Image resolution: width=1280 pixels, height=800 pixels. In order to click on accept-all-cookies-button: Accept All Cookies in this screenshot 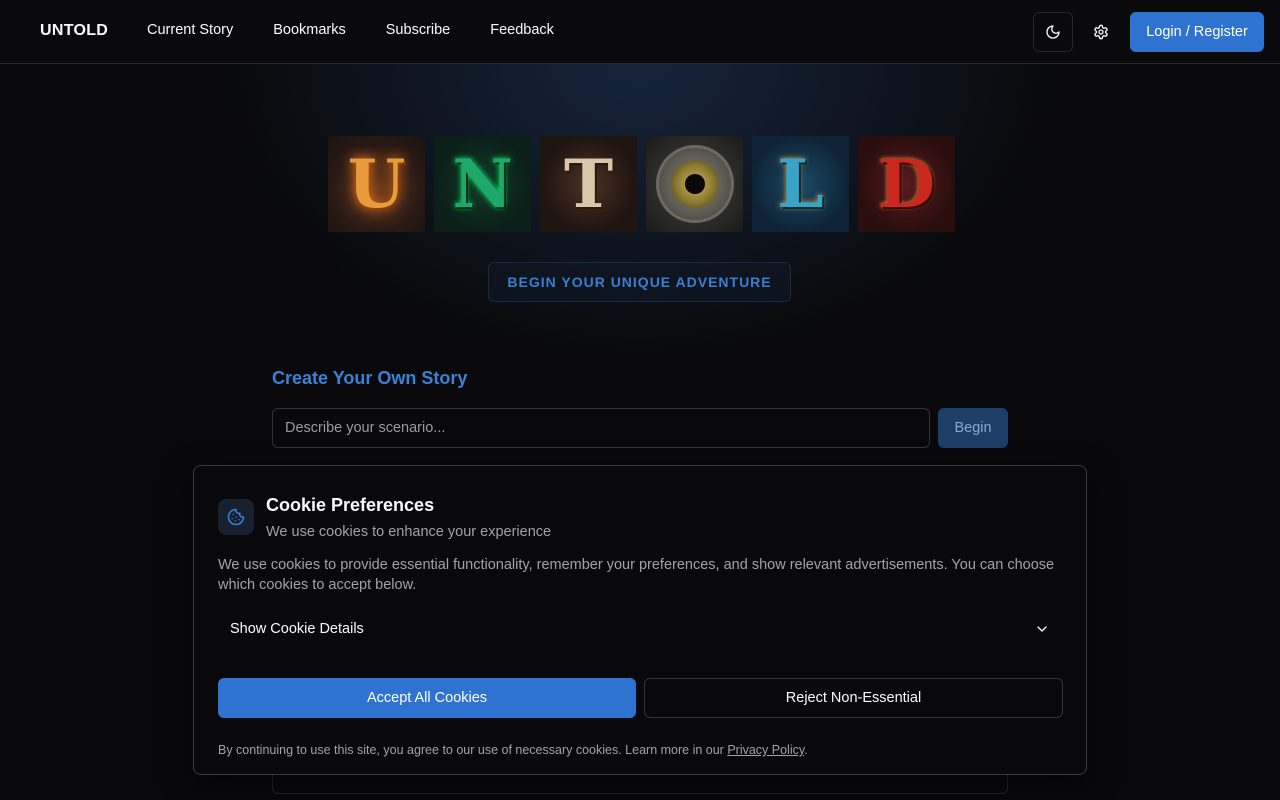, I will do `click(427, 698)`.